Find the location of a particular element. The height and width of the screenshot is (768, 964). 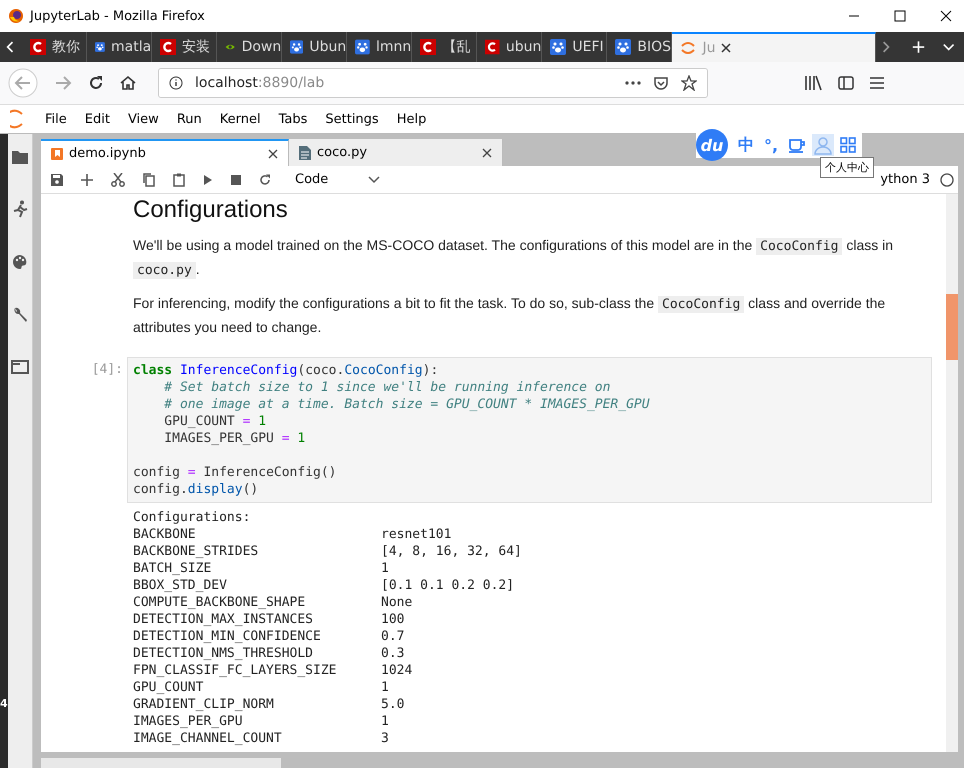

config-name: BBOX_STD_DEV is located at coordinates (180, 585).